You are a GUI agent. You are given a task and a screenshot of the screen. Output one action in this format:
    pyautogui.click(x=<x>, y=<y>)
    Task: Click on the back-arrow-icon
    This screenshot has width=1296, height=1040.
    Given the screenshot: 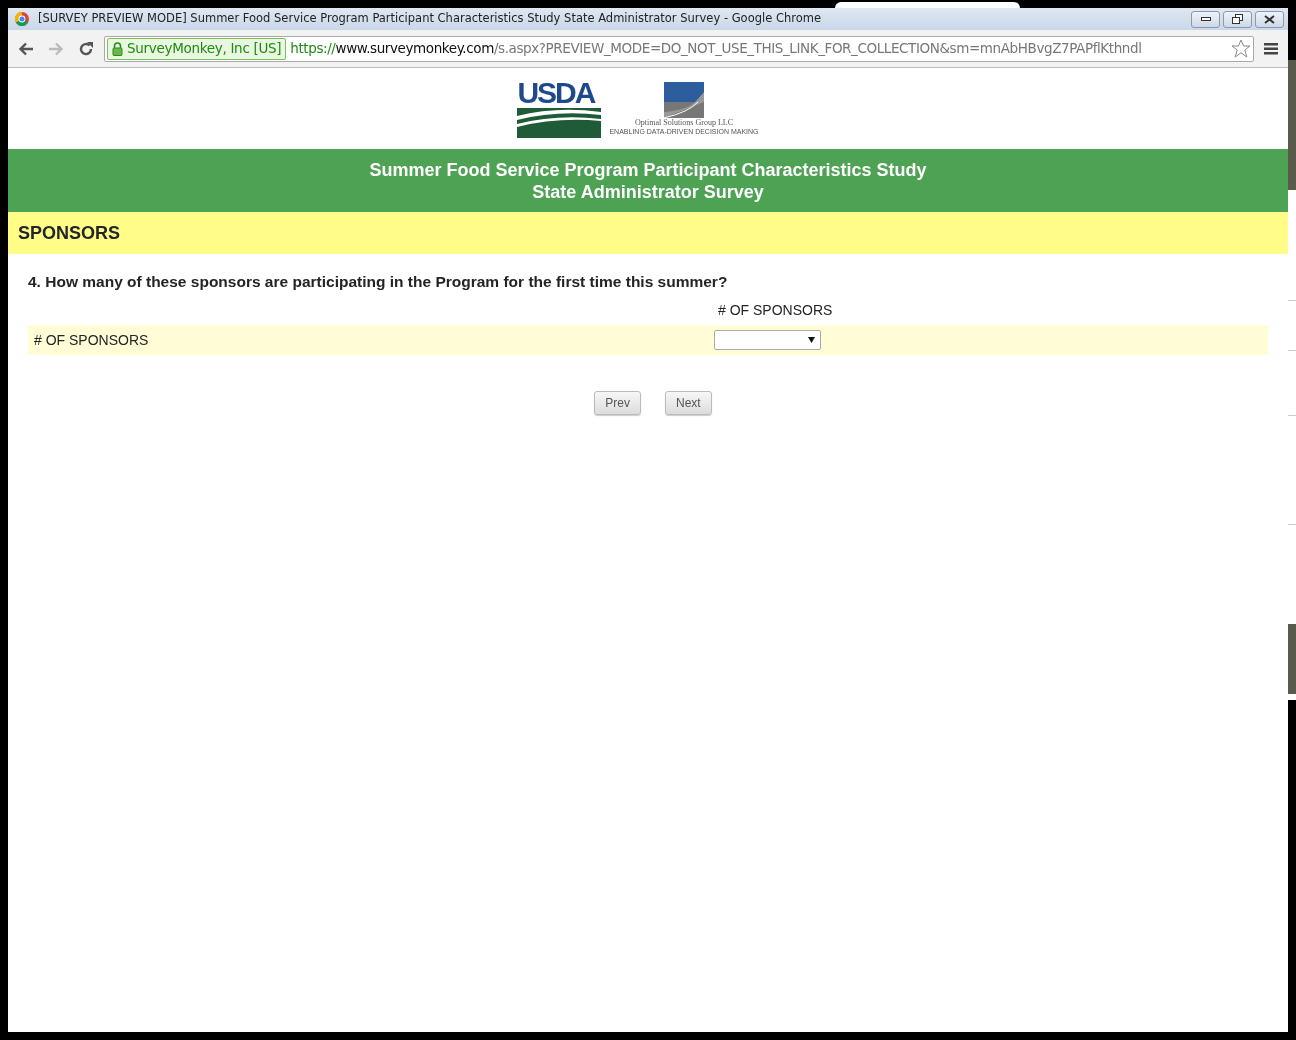 What is the action you would take?
    pyautogui.click(x=26, y=48)
    